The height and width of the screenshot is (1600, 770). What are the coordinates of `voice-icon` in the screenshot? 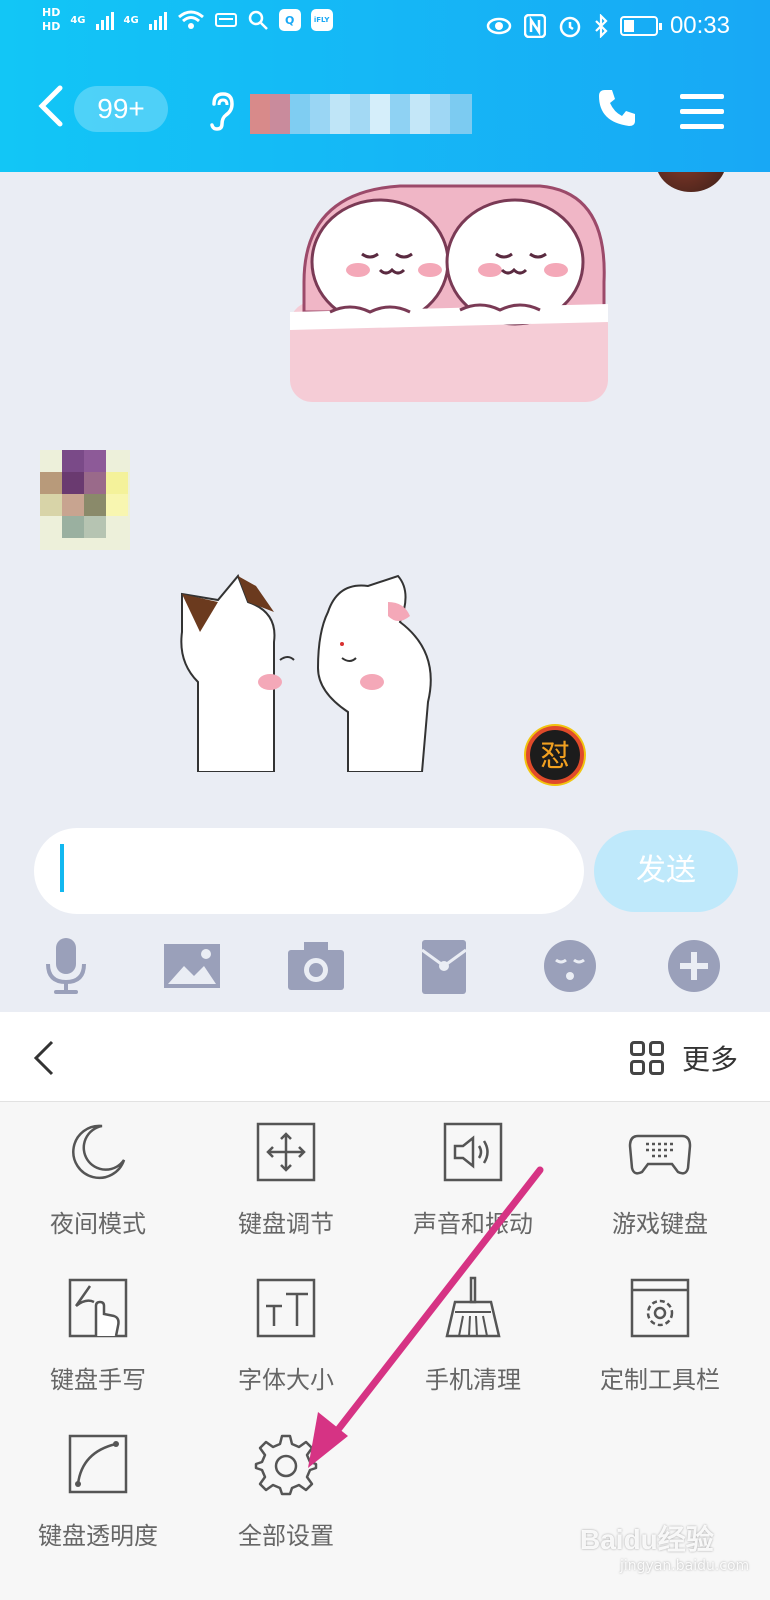 It's located at (66, 966).